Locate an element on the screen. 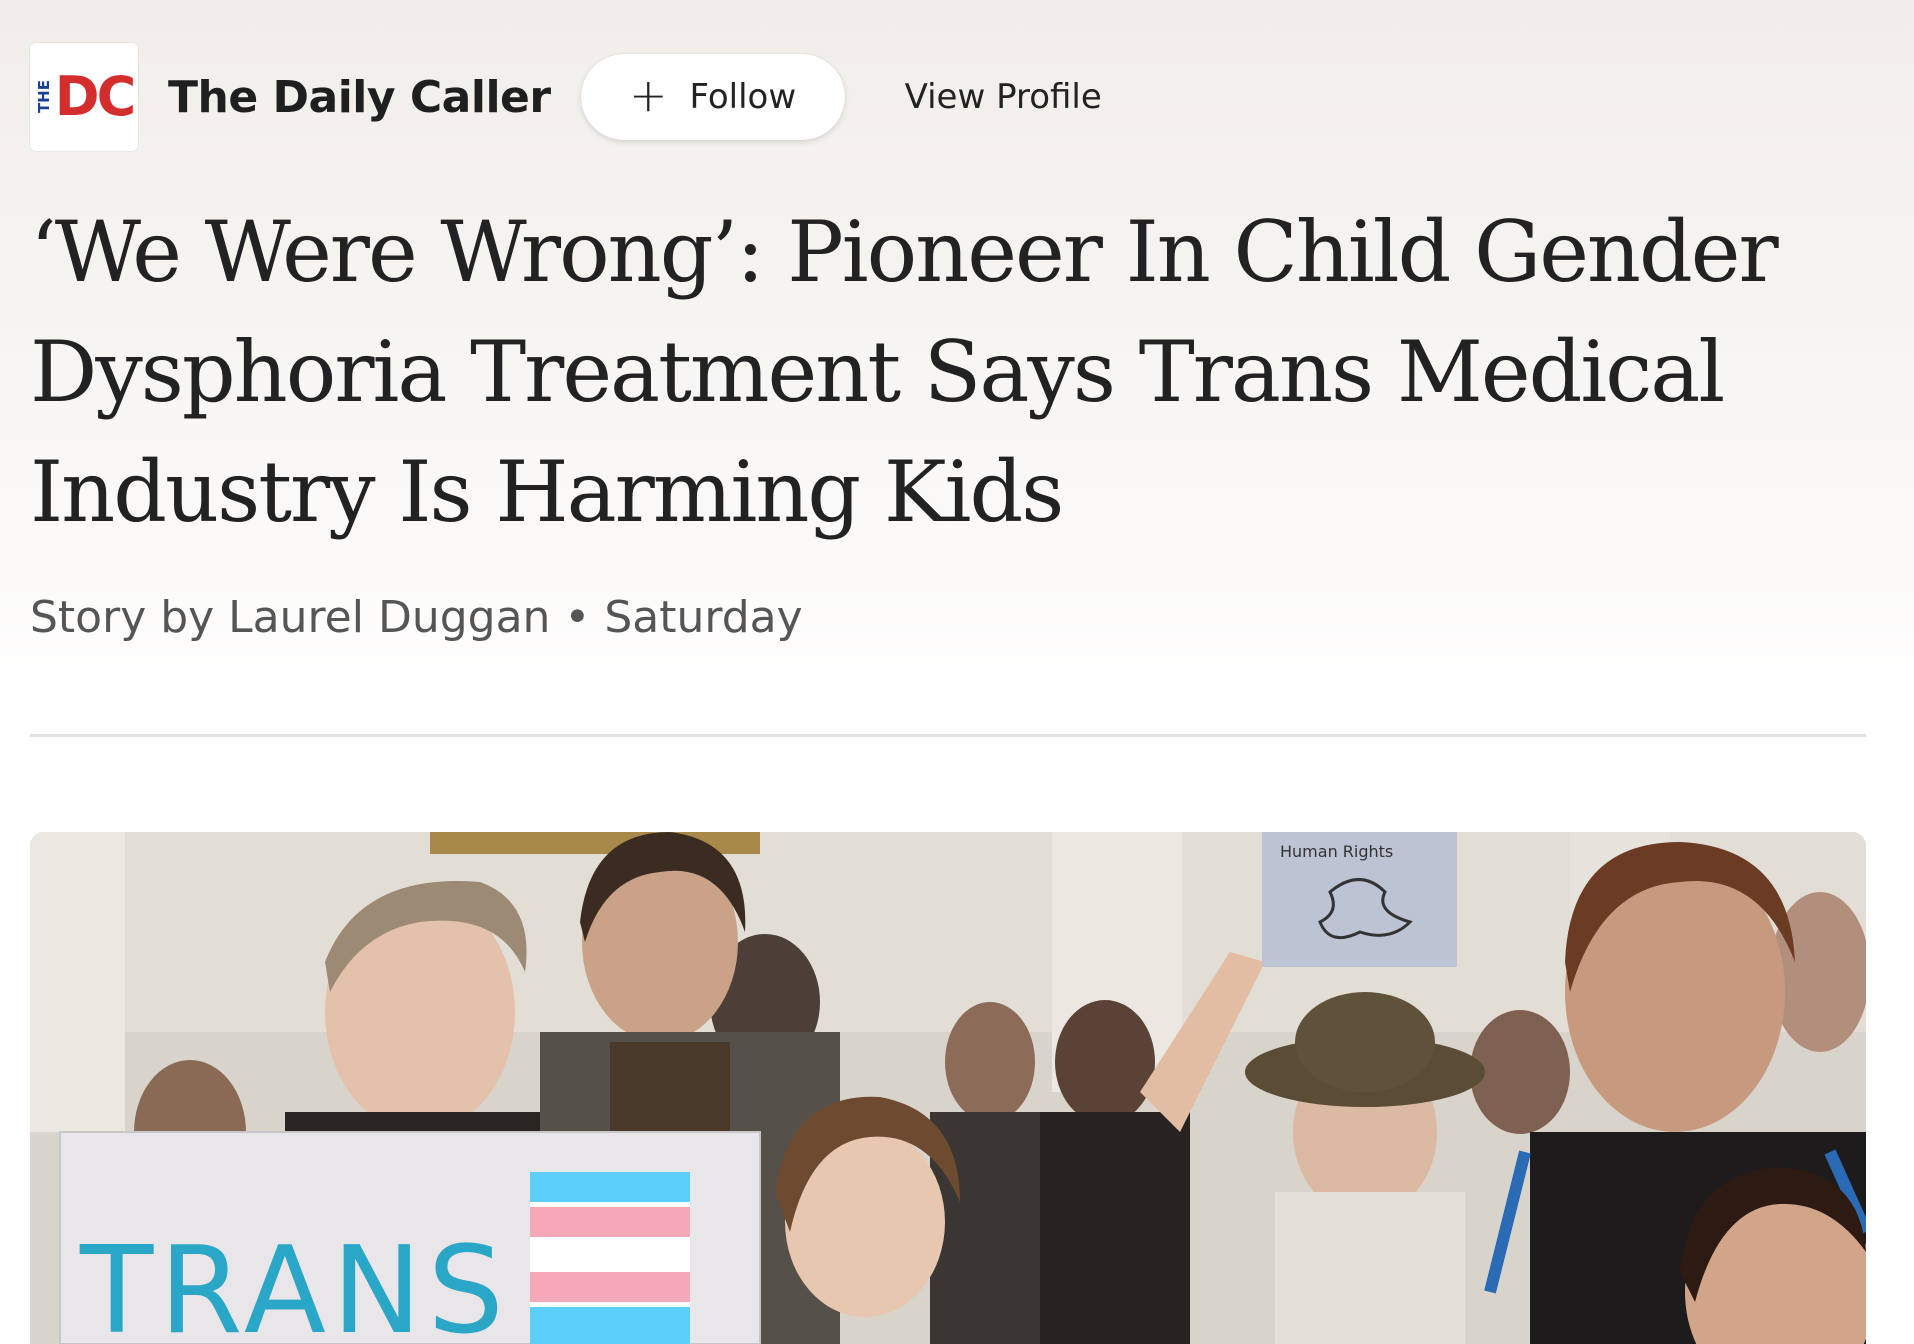  logo-the-text: THE is located at coordinates (43, 97).